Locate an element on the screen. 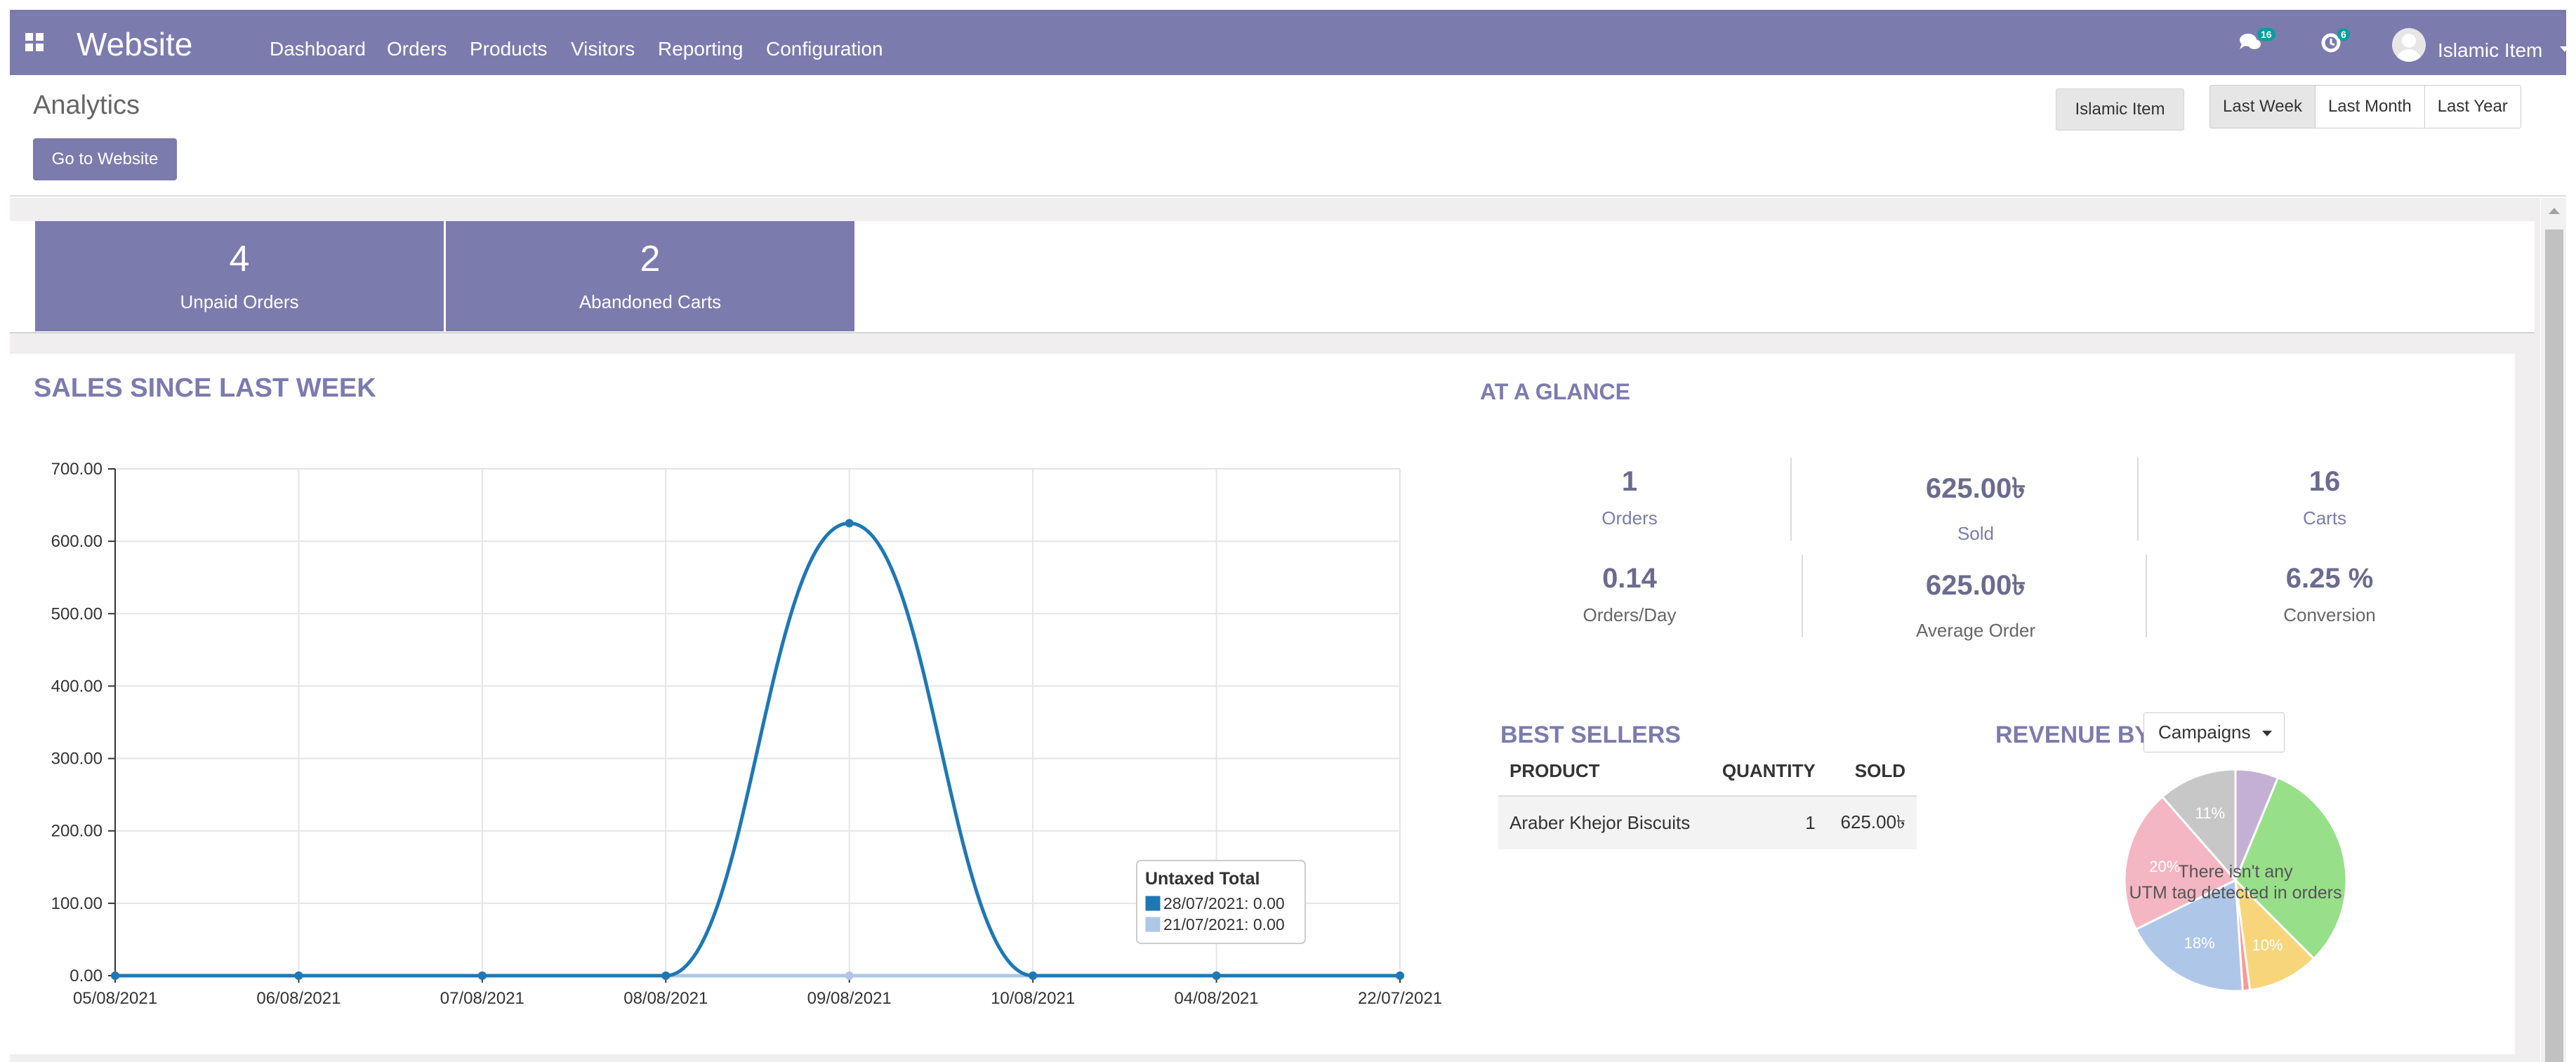  glance-orders-per-day: 0.14 Orders/Day is located at coordinates (1629, 595).